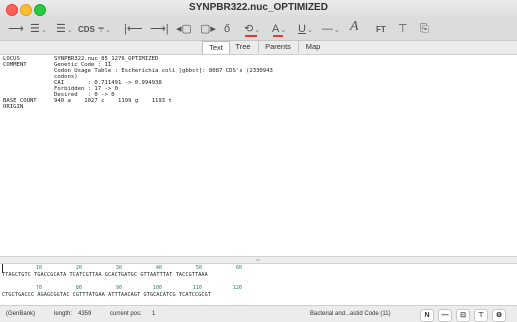  I want to click on position-number: 90, so click(118, 288).